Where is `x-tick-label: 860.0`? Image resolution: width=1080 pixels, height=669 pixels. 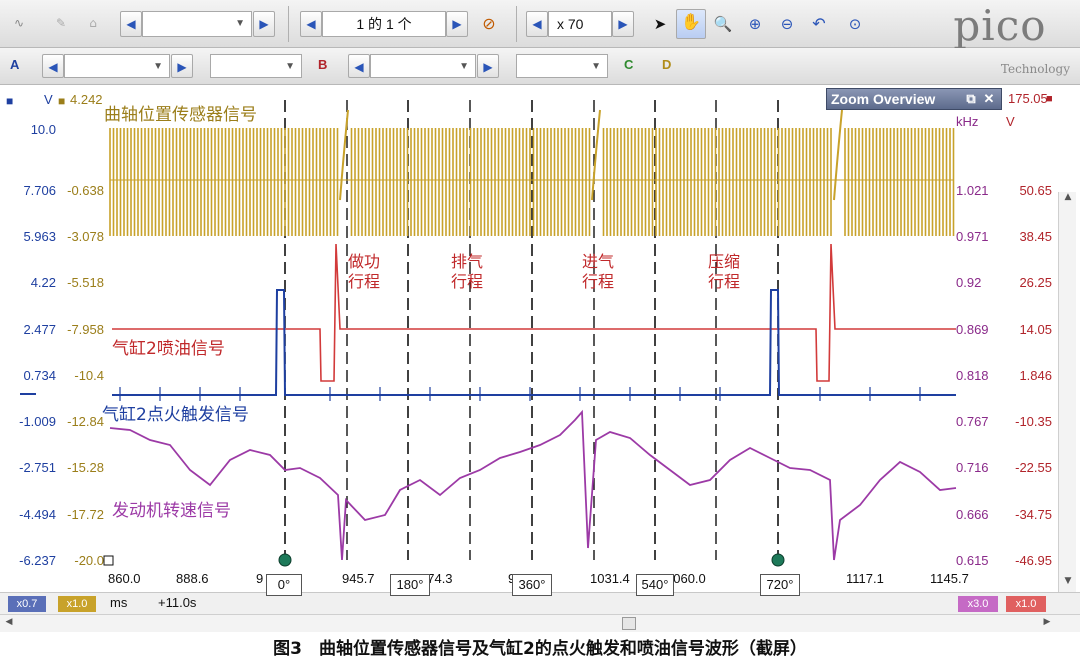 x-tick-label: 860.0 is located at coordinates (124, 578).